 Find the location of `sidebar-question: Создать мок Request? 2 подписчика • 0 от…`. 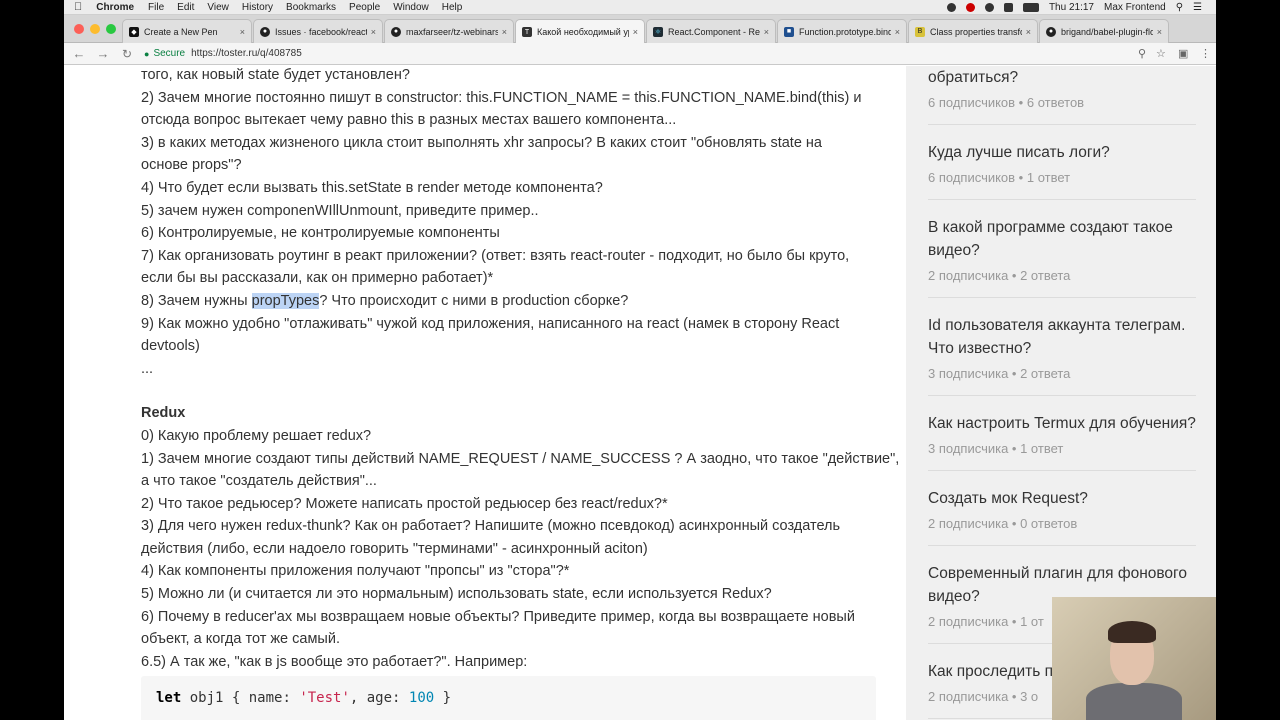

sidebar-question: Создать мок Request? 2 подписчика • 0 от… is located at coordinates (1062, 516).